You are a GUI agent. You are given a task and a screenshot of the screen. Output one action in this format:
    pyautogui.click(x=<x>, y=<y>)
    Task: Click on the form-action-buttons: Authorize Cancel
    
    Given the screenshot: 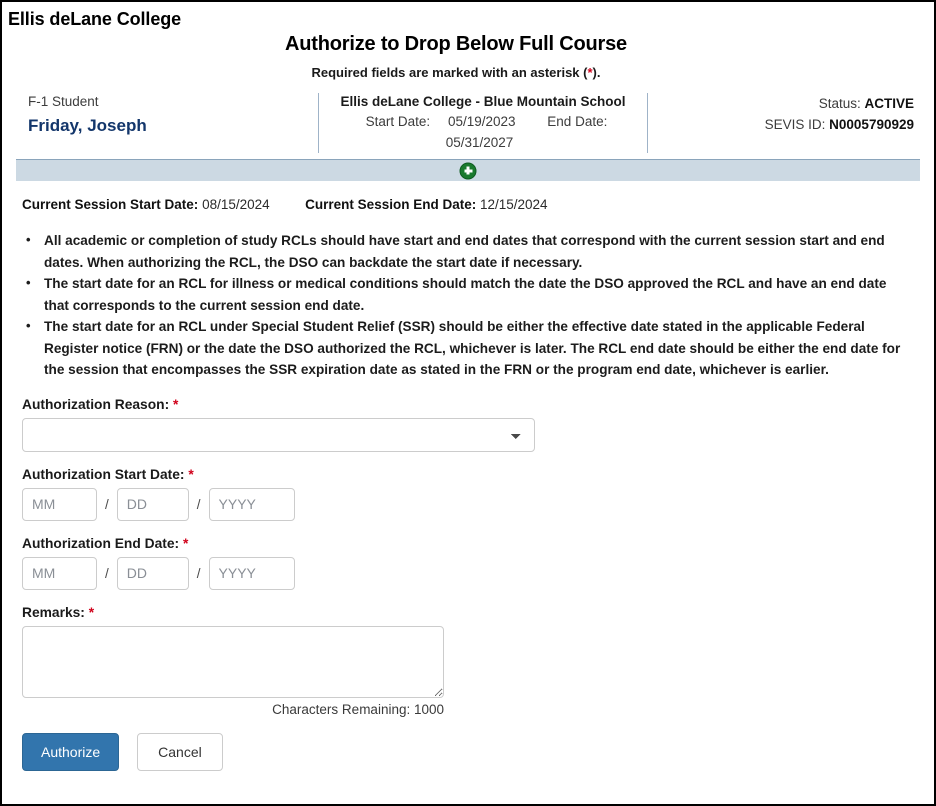 What is the action you would take?
    pyautogui.click(x=468, y=751)
    